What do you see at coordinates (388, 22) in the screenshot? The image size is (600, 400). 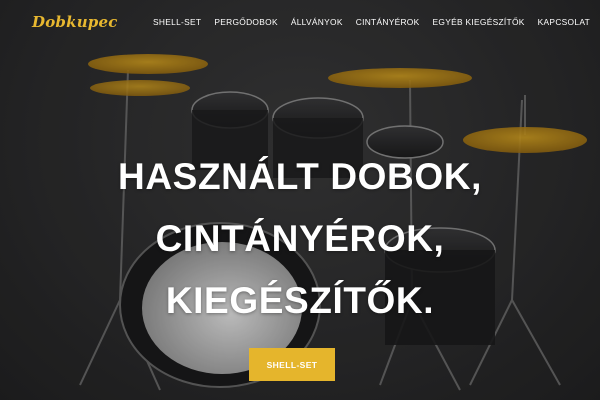 I see `nav-item-cintanyerok: CINTÁNYÉROK` at bounding box center [388, 22].